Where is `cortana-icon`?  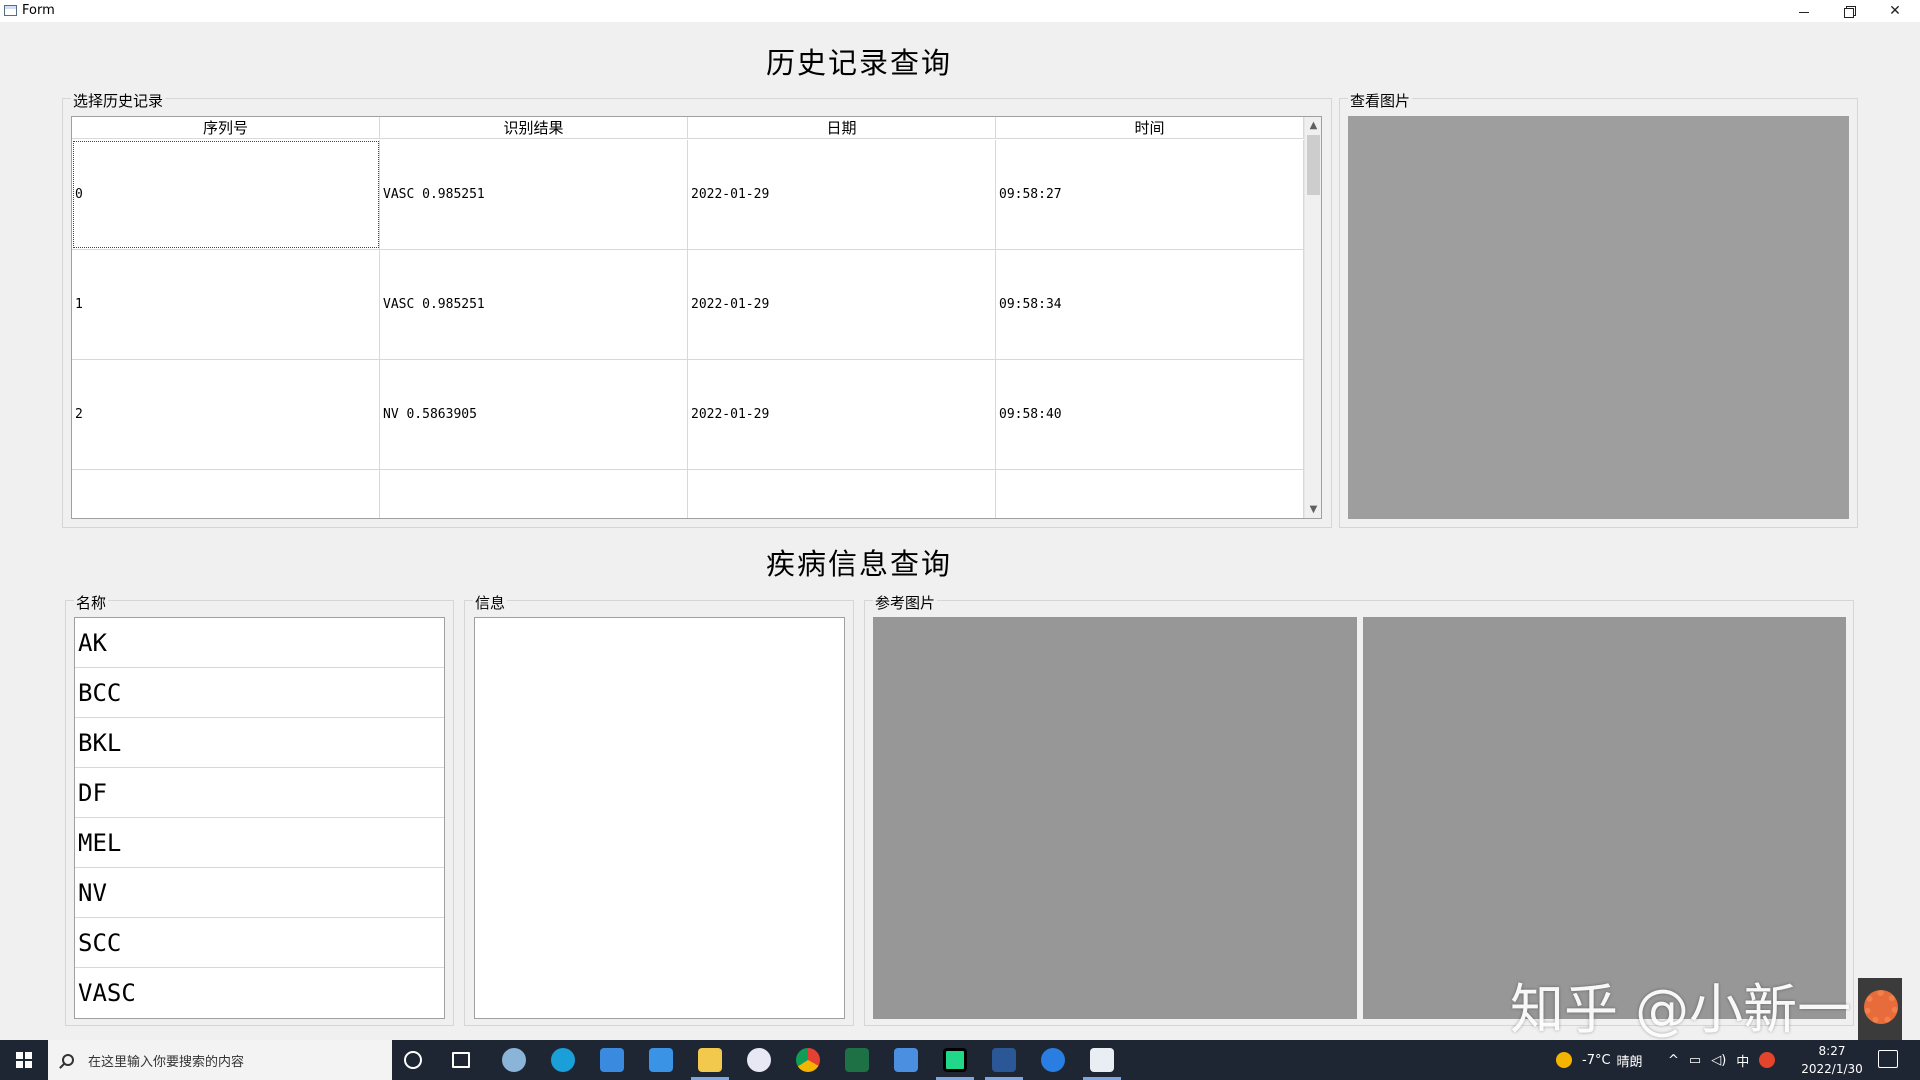
cortana-icon is located at coordinates (413, 1060).